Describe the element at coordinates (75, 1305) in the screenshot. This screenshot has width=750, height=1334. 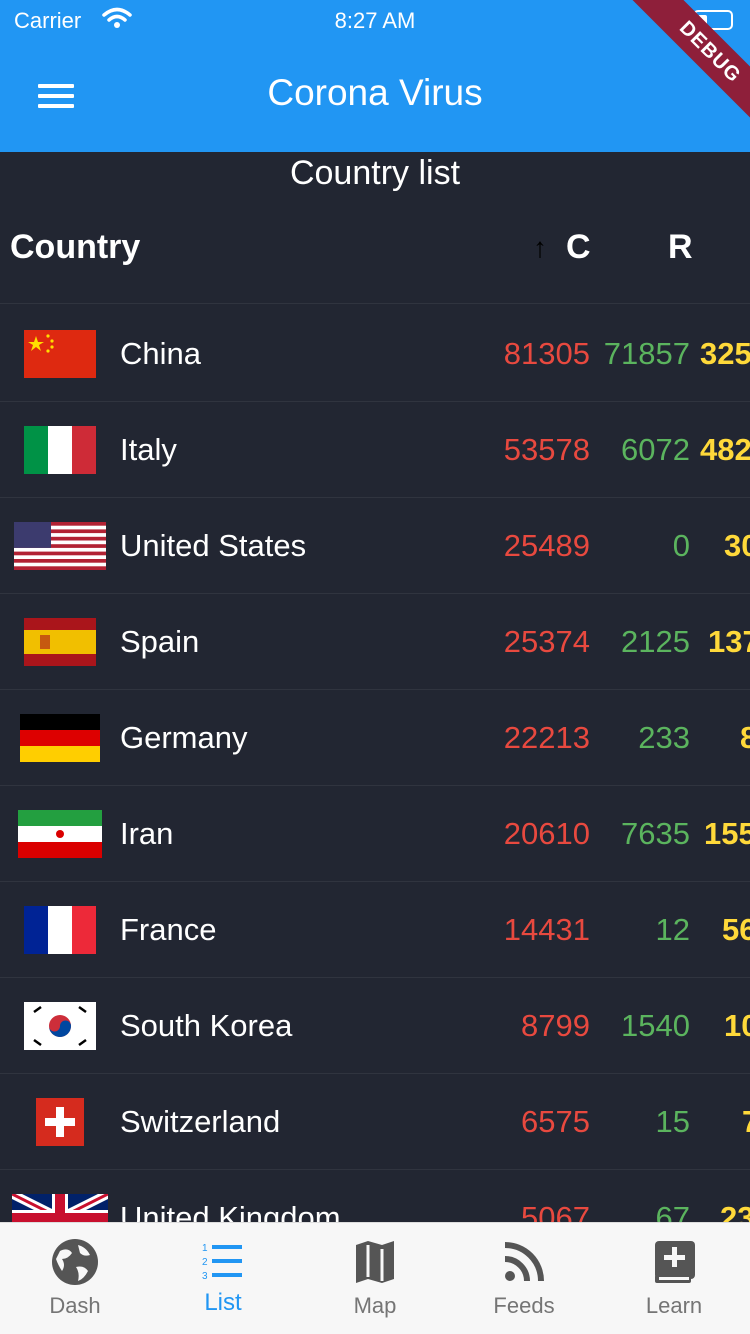
I see `nav-dash-label: Dash` at that location.